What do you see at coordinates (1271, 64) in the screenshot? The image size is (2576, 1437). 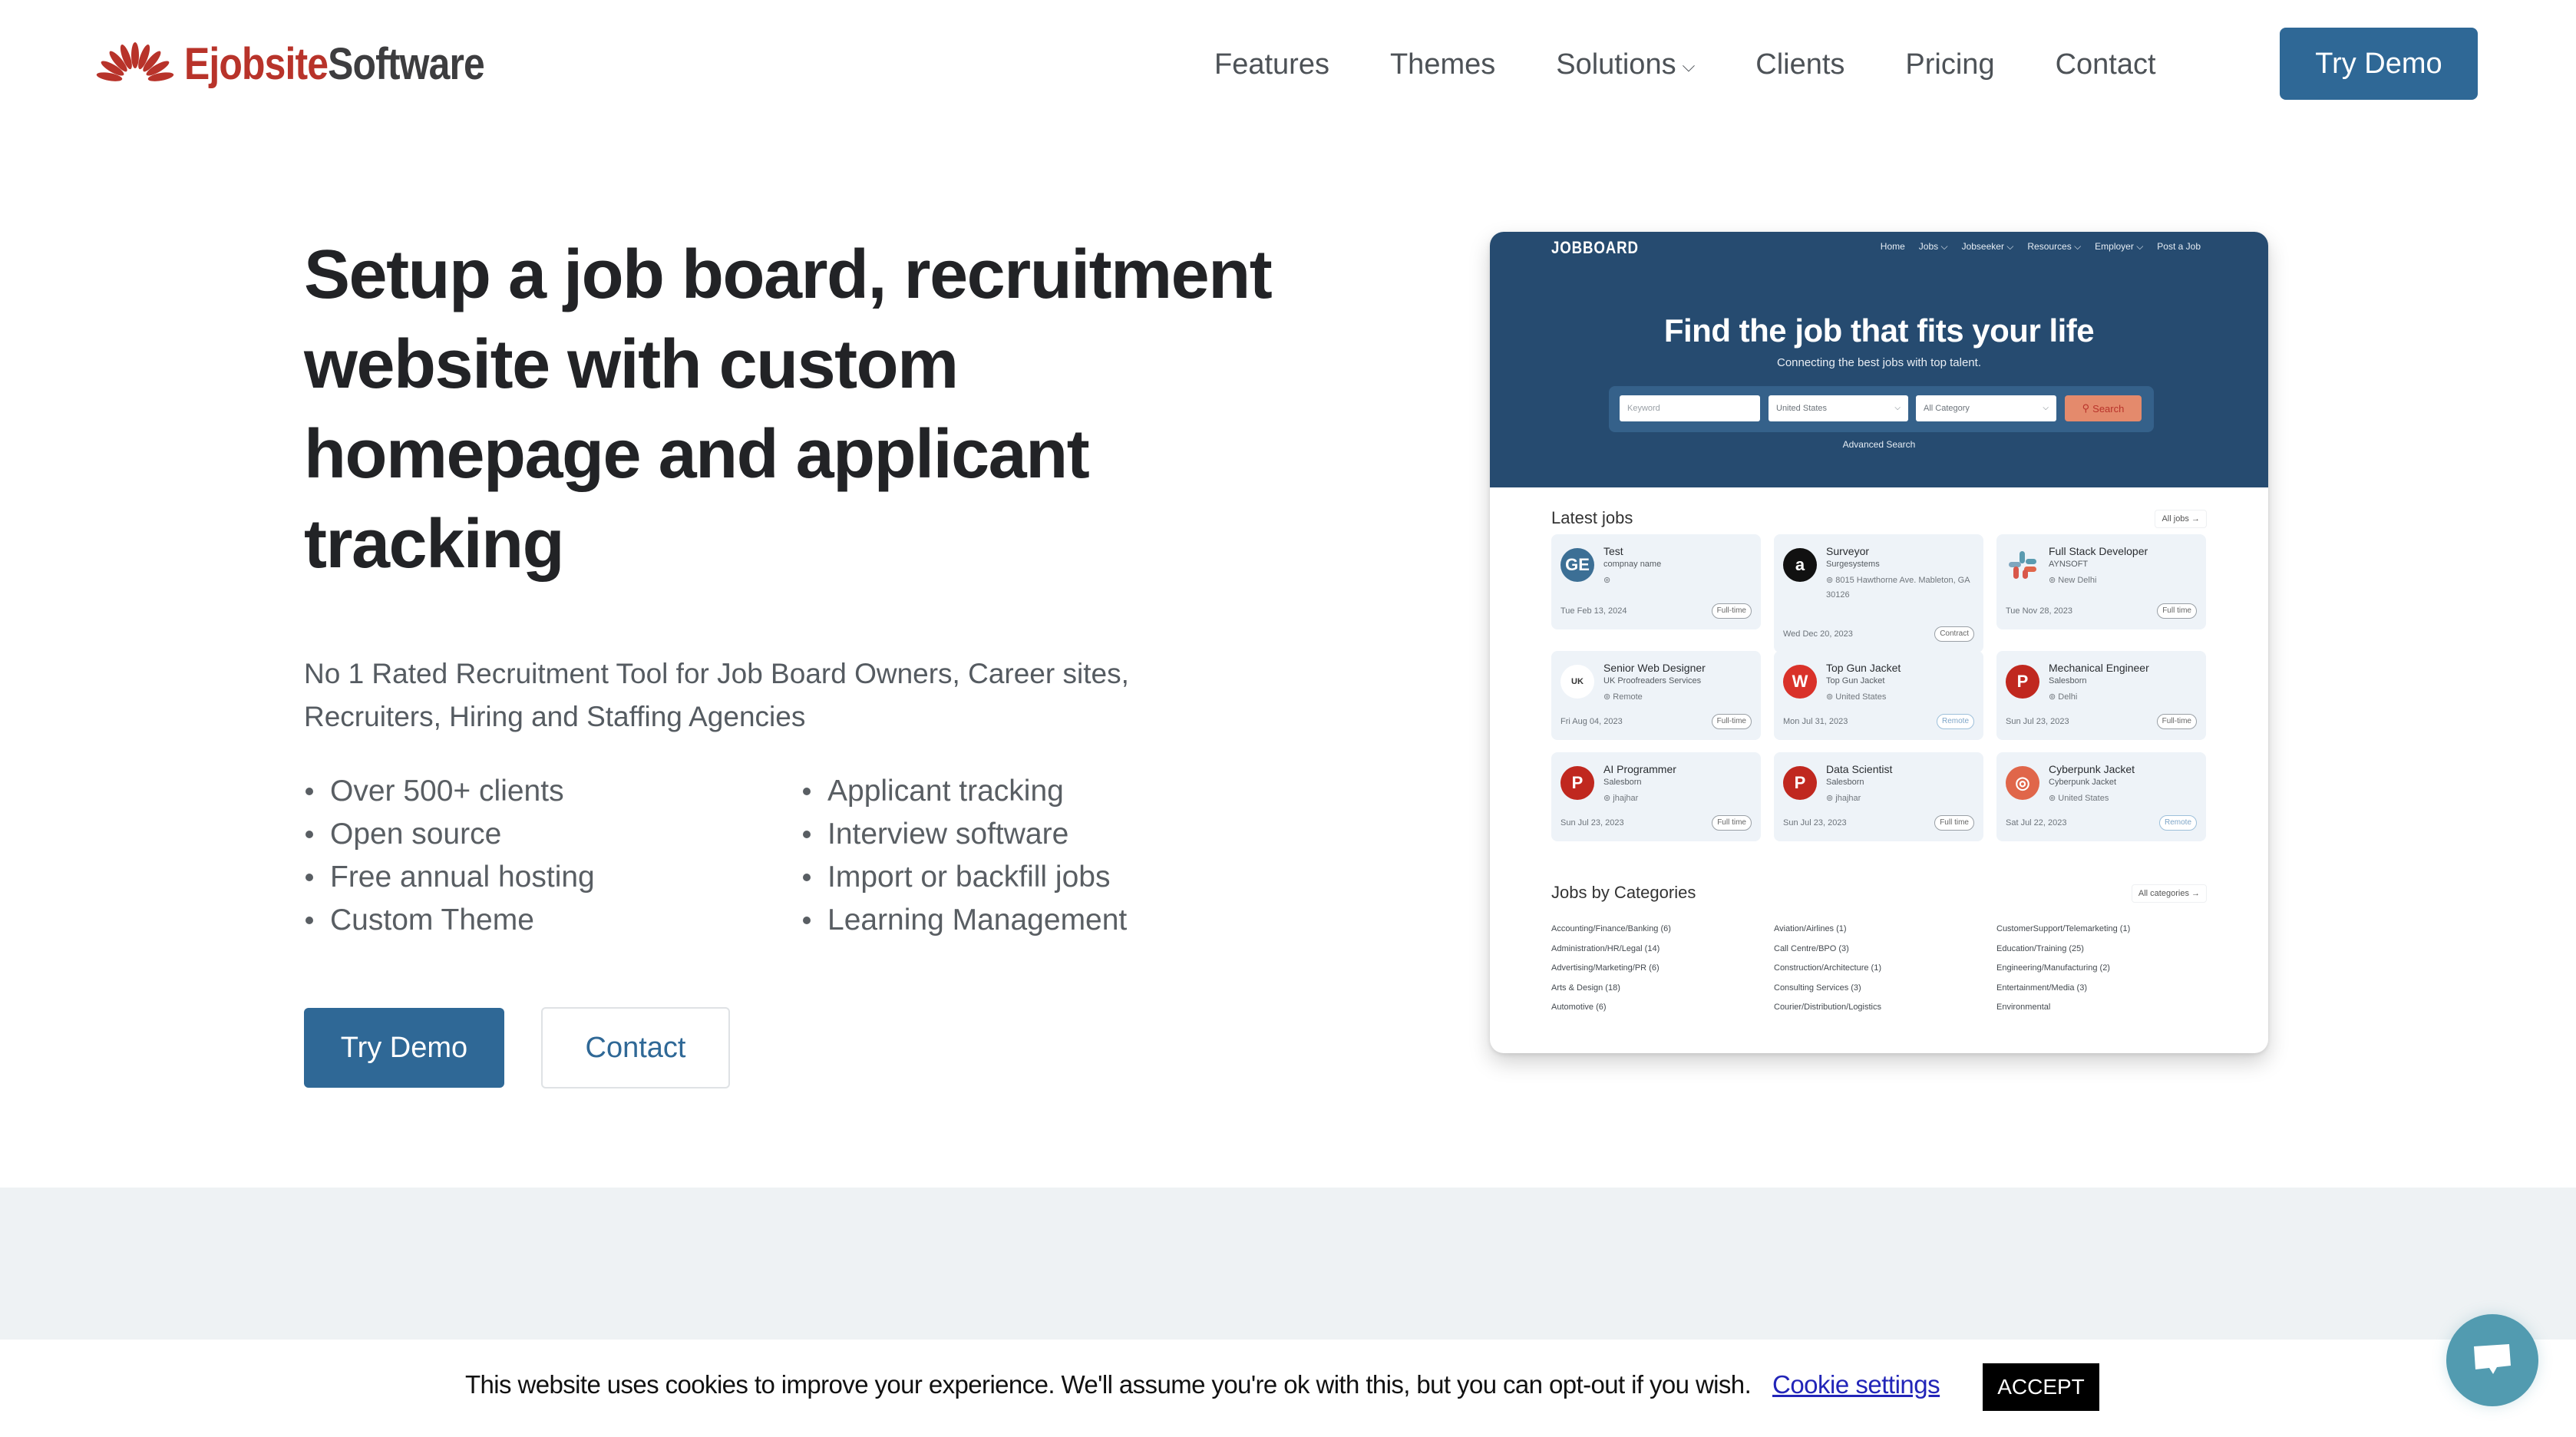 I see `nav-item-features: Features` at bounding box center [1271, 64].